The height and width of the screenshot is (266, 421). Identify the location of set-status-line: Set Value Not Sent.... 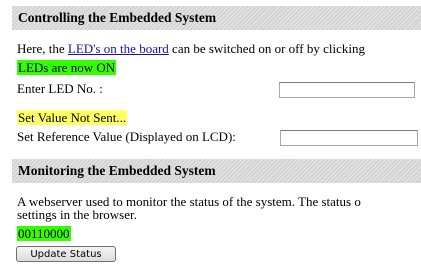
(72, 118).